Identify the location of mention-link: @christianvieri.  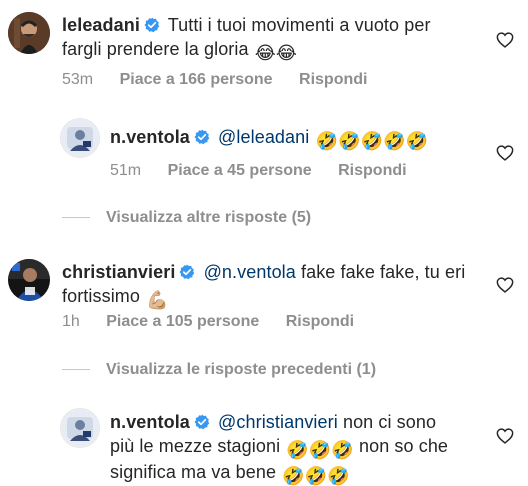
(278, 422).